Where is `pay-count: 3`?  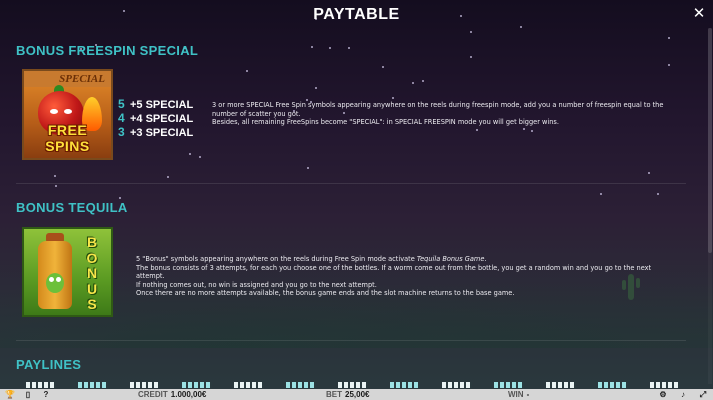 pay-count: 3 is located at coordinates (121, 132).